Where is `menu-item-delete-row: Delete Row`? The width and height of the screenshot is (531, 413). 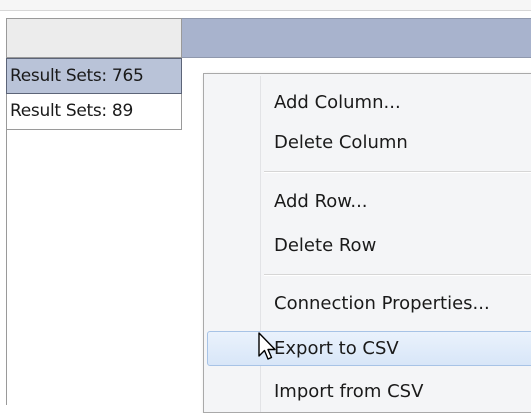 menu-item-delete-row: Delete Row is located at coordinates (369, 245).